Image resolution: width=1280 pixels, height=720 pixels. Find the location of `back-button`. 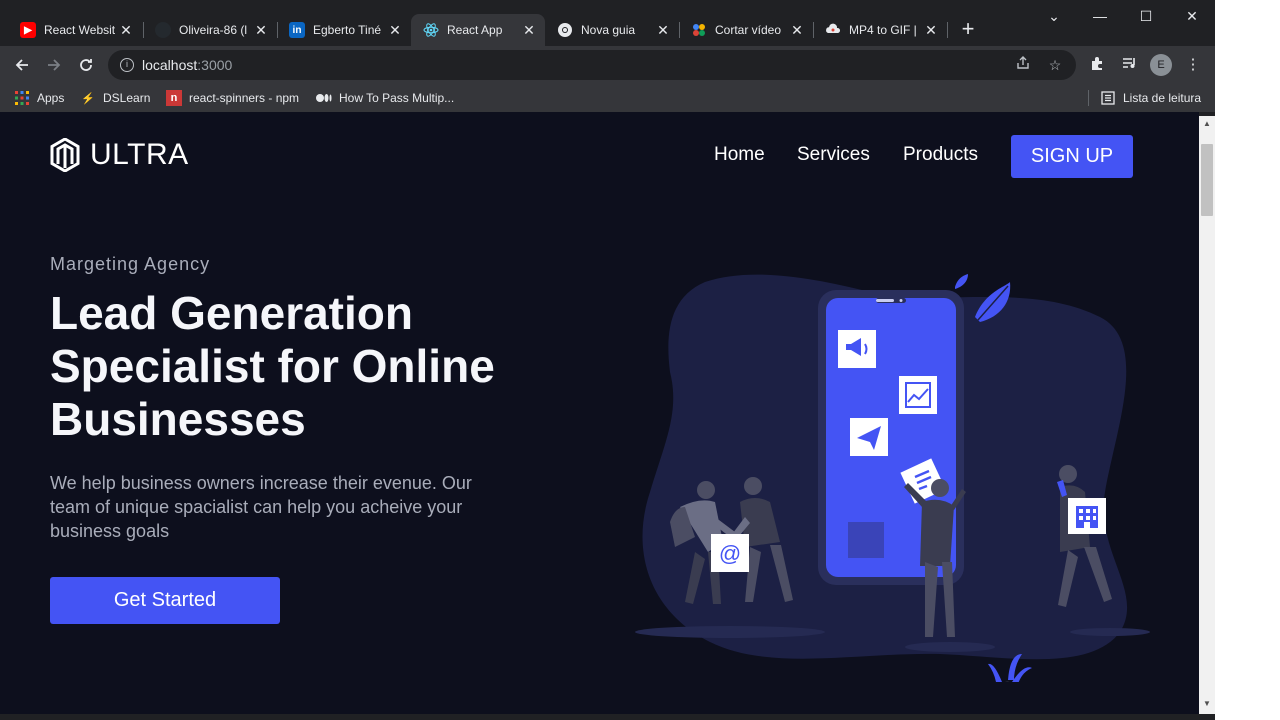

back-button is located at coordinates (22, 65).